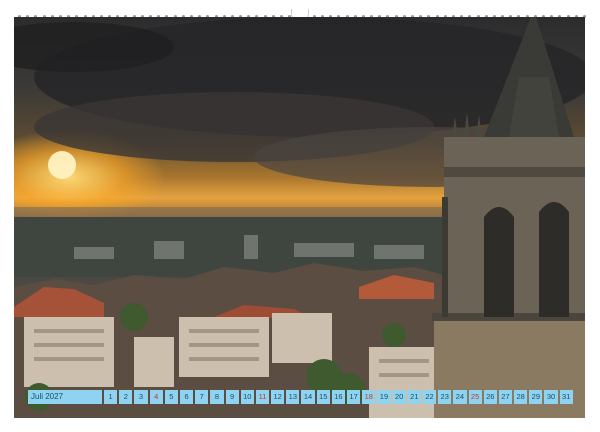  I want to click on day-cell: 15, so click(323, 397).